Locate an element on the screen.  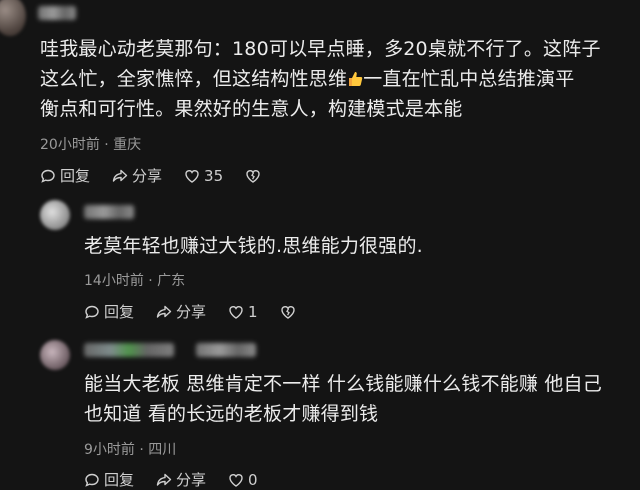
like-count: 0 is located at coordinates (253, 479).